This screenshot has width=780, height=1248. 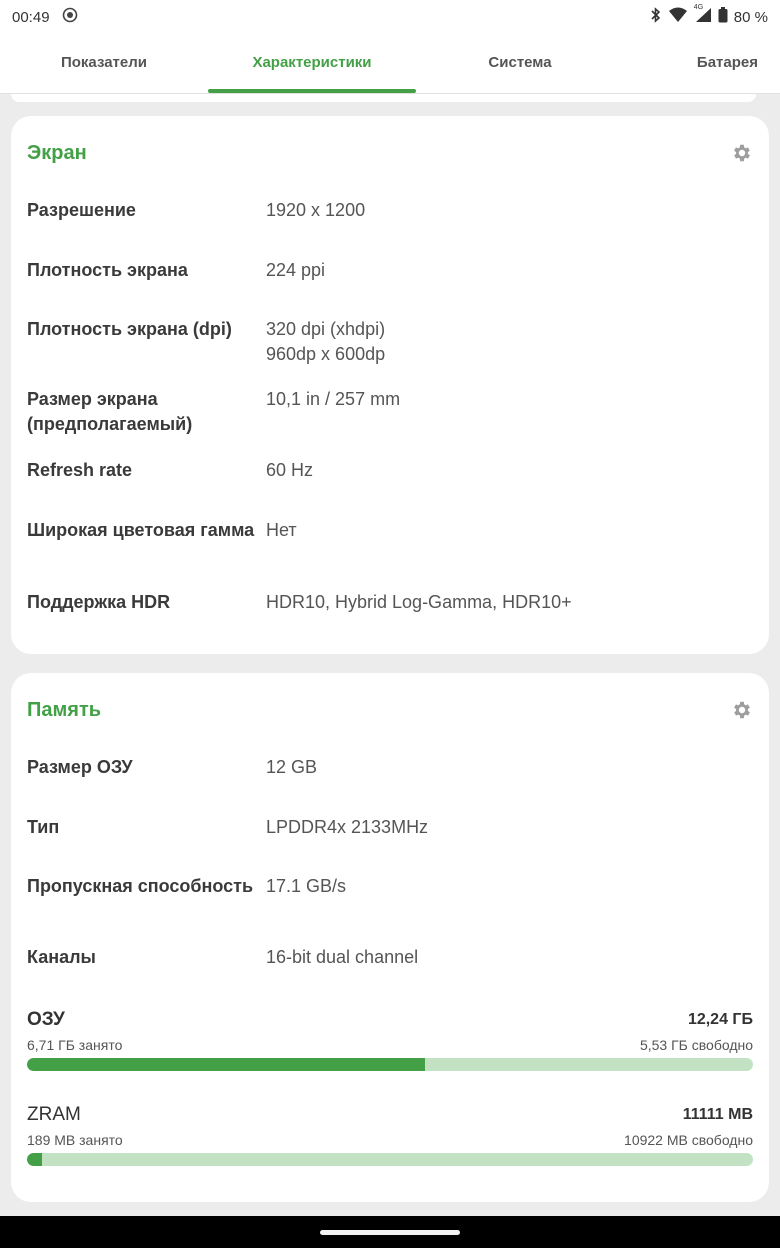 I want to click on navigation-bar, so click(x=390, y=1232).